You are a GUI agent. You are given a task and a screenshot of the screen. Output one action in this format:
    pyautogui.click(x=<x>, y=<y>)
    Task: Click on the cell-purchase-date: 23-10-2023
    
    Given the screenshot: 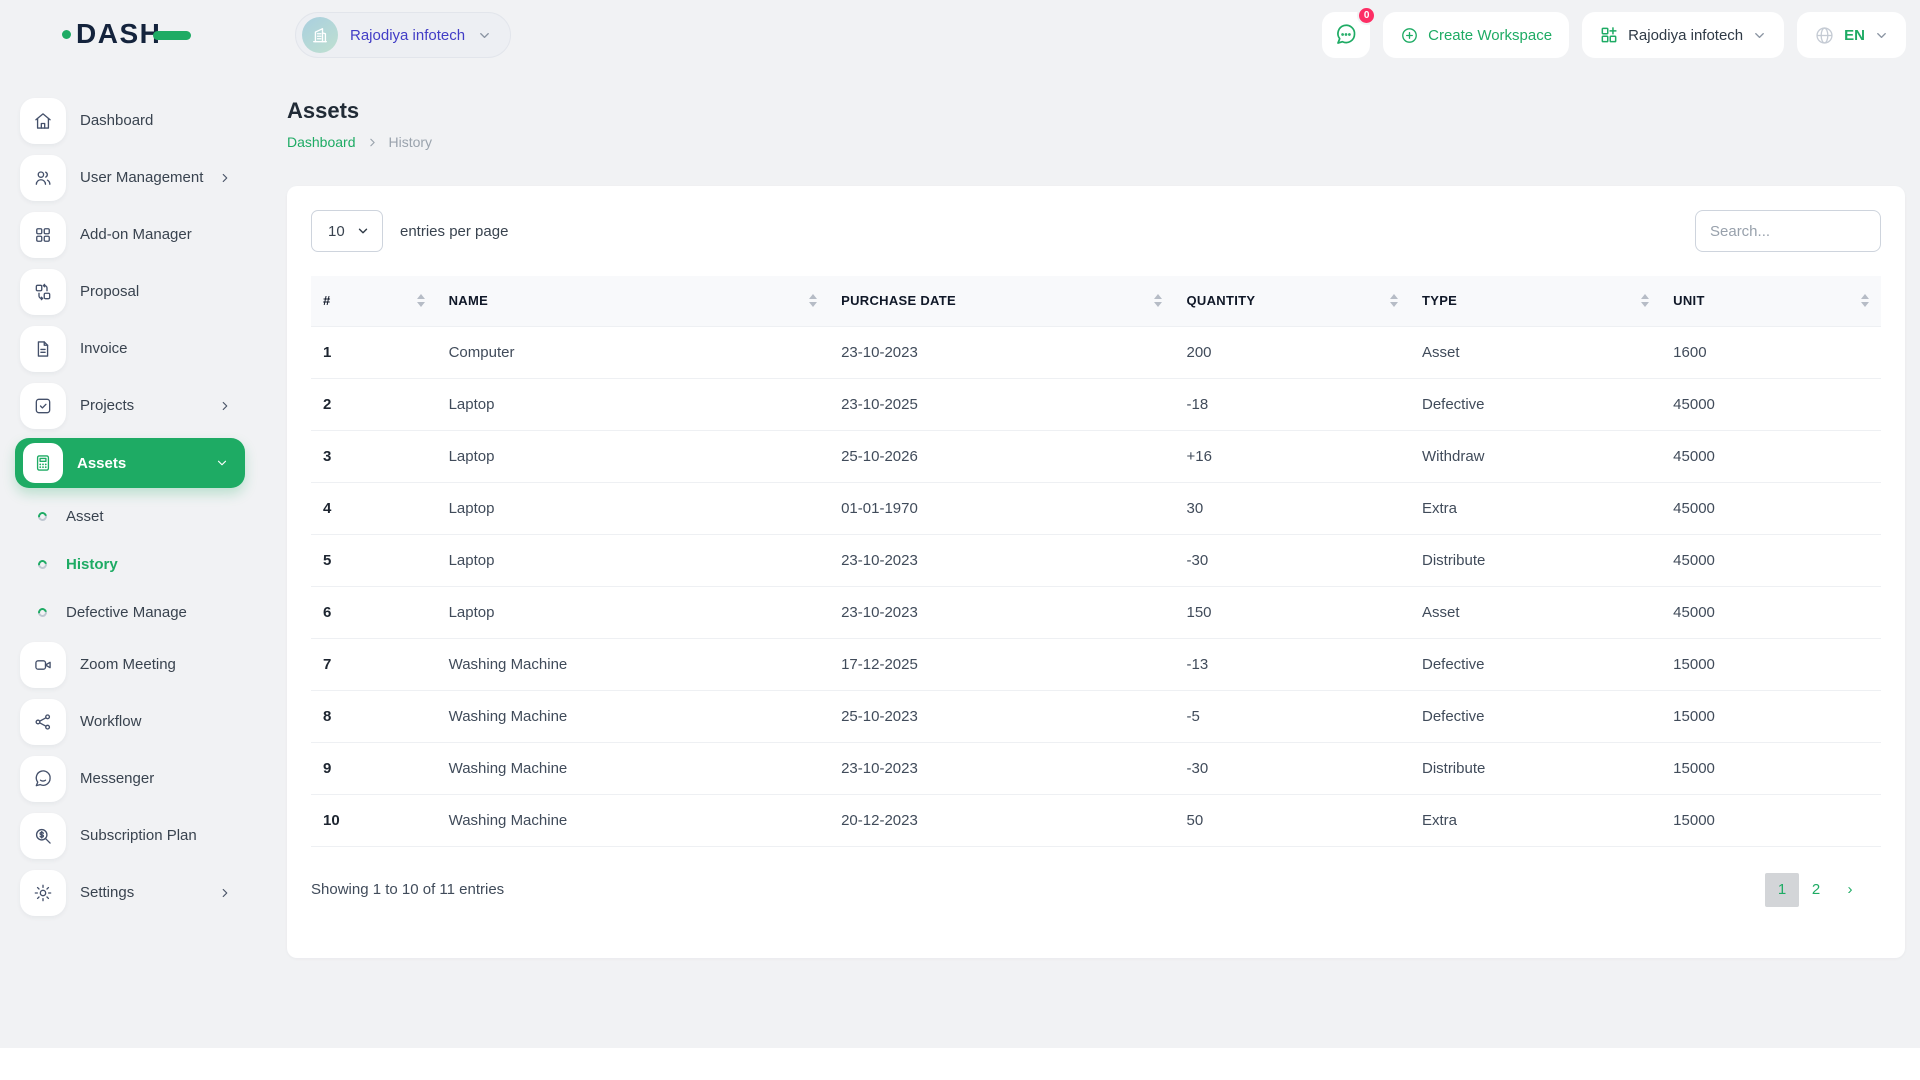 What is the action you would take?
    pyautogui.click(x=1002, y=352)
    